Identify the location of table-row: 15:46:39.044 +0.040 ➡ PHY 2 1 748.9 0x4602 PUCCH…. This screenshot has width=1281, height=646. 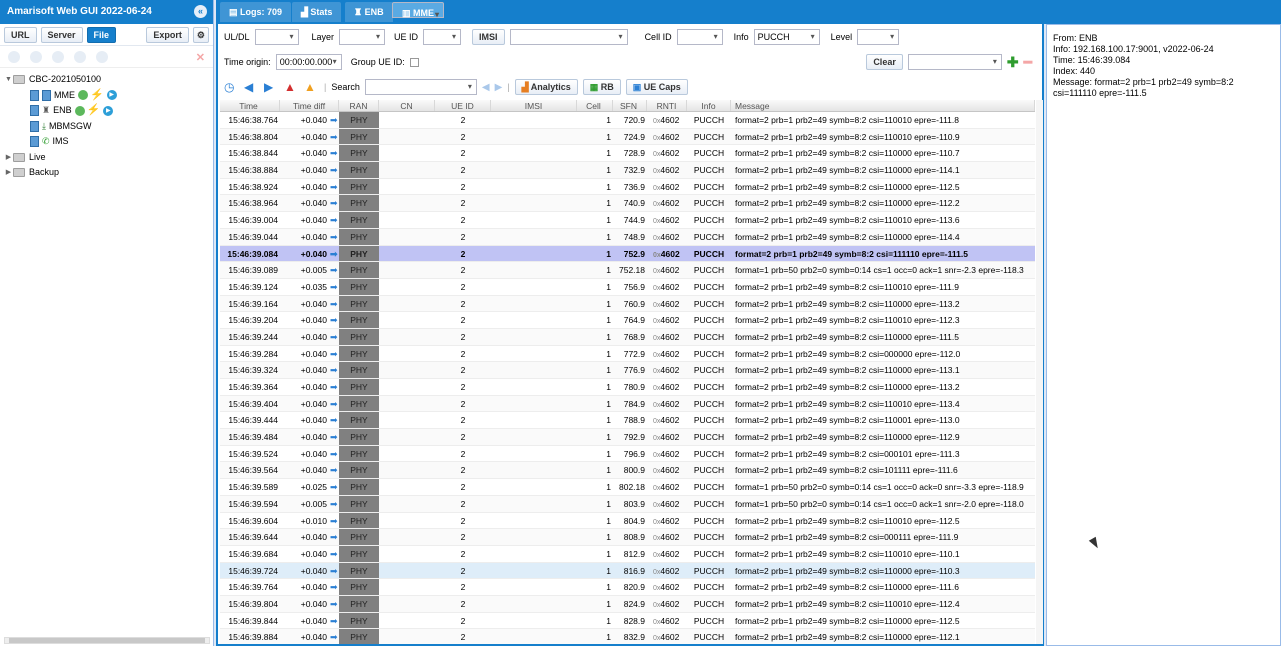
(627, 237).